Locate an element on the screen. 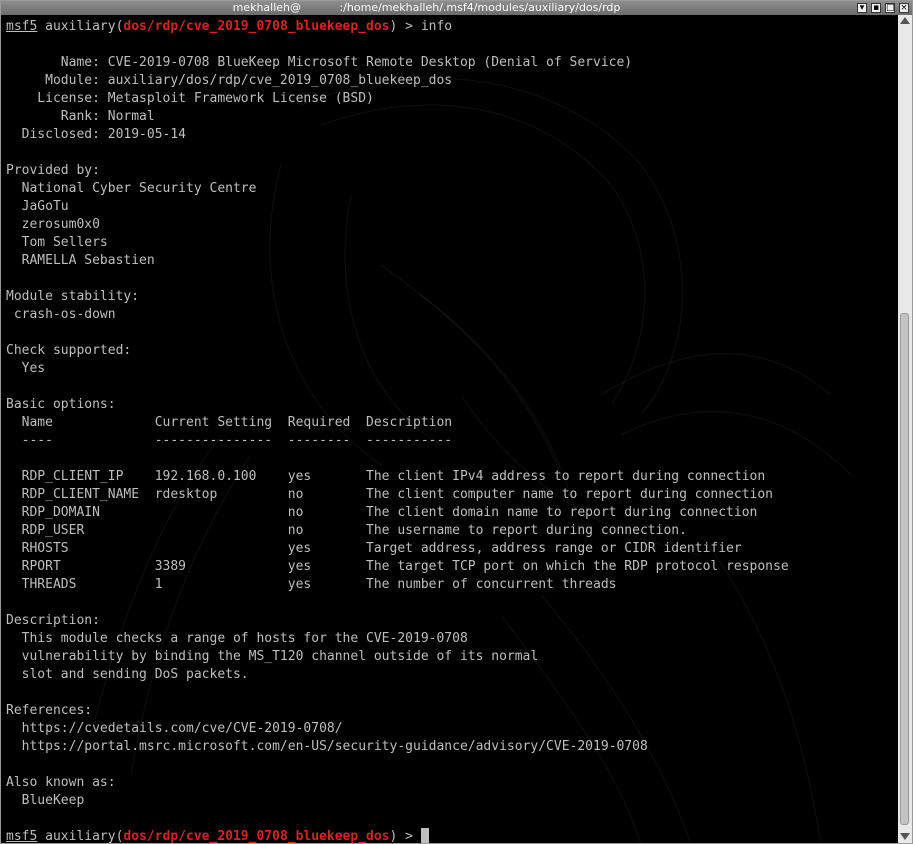 Image resolution: width=913 pixels, height=844 pixels. check-item: Yes is located at coordinates (26, 368).